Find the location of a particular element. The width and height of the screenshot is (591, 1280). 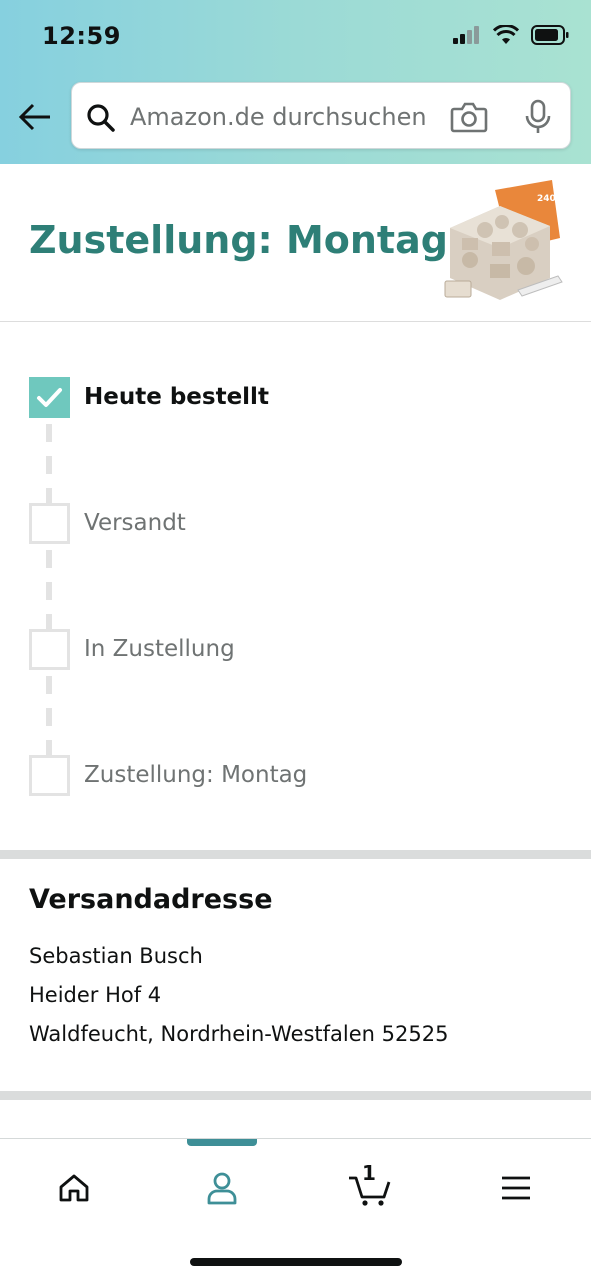

page-title: Zustellung: Montag is located at coordinates (238, 240).